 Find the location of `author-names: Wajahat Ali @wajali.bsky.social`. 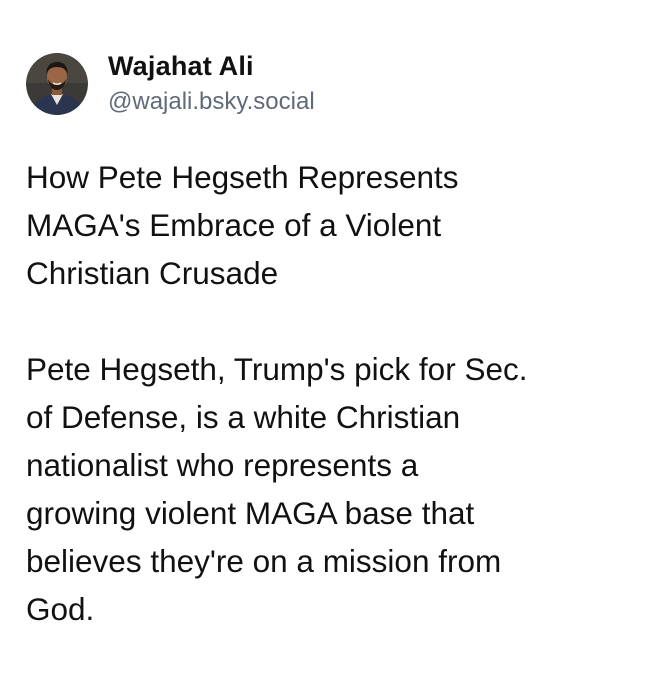

author-names: Wajahat Ali @wajali.bsky.social is located at coordinates (211, 84).